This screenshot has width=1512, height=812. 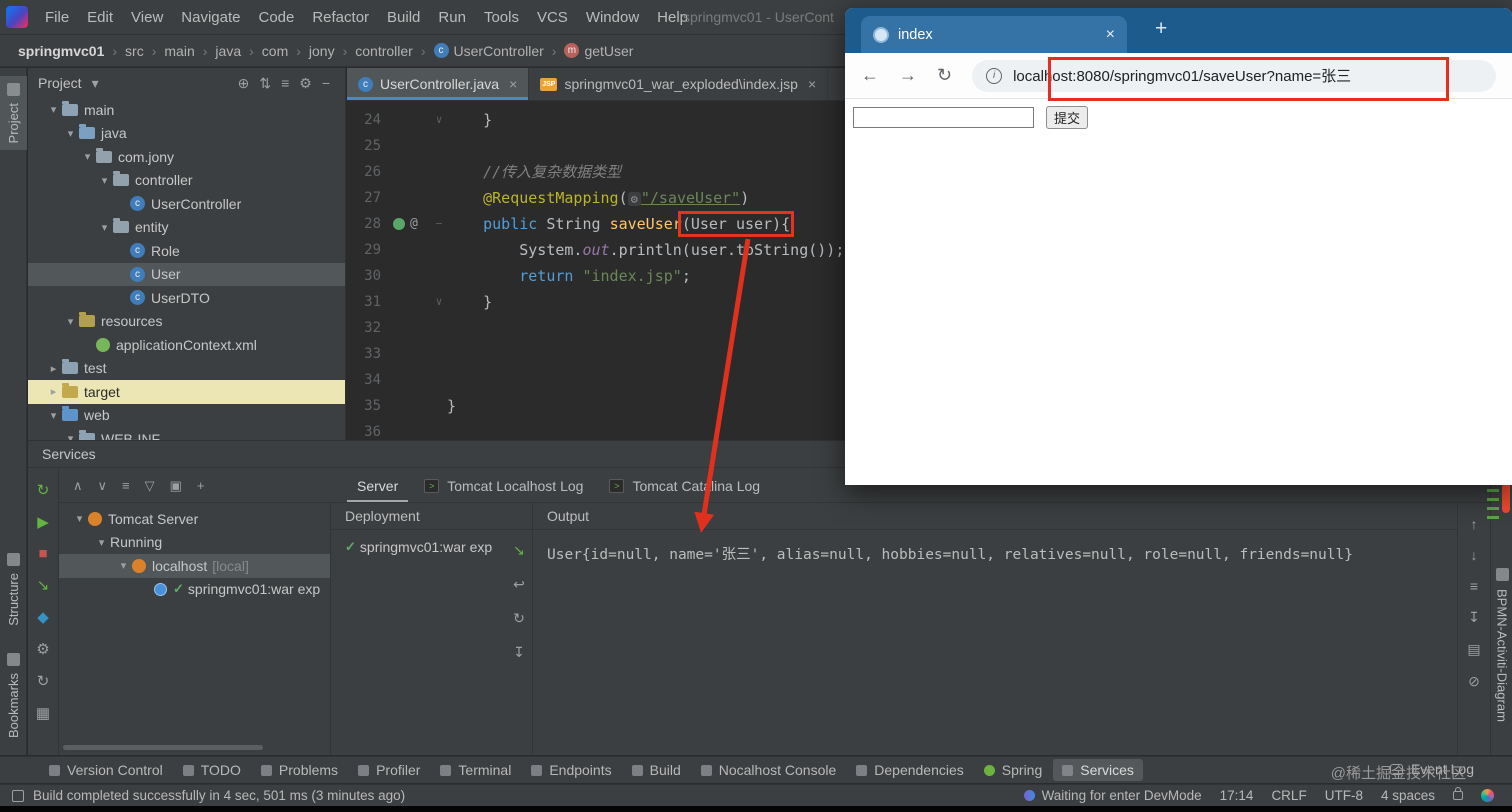 I want to click on debug-icon: ◆, so click(x=43, y=617).